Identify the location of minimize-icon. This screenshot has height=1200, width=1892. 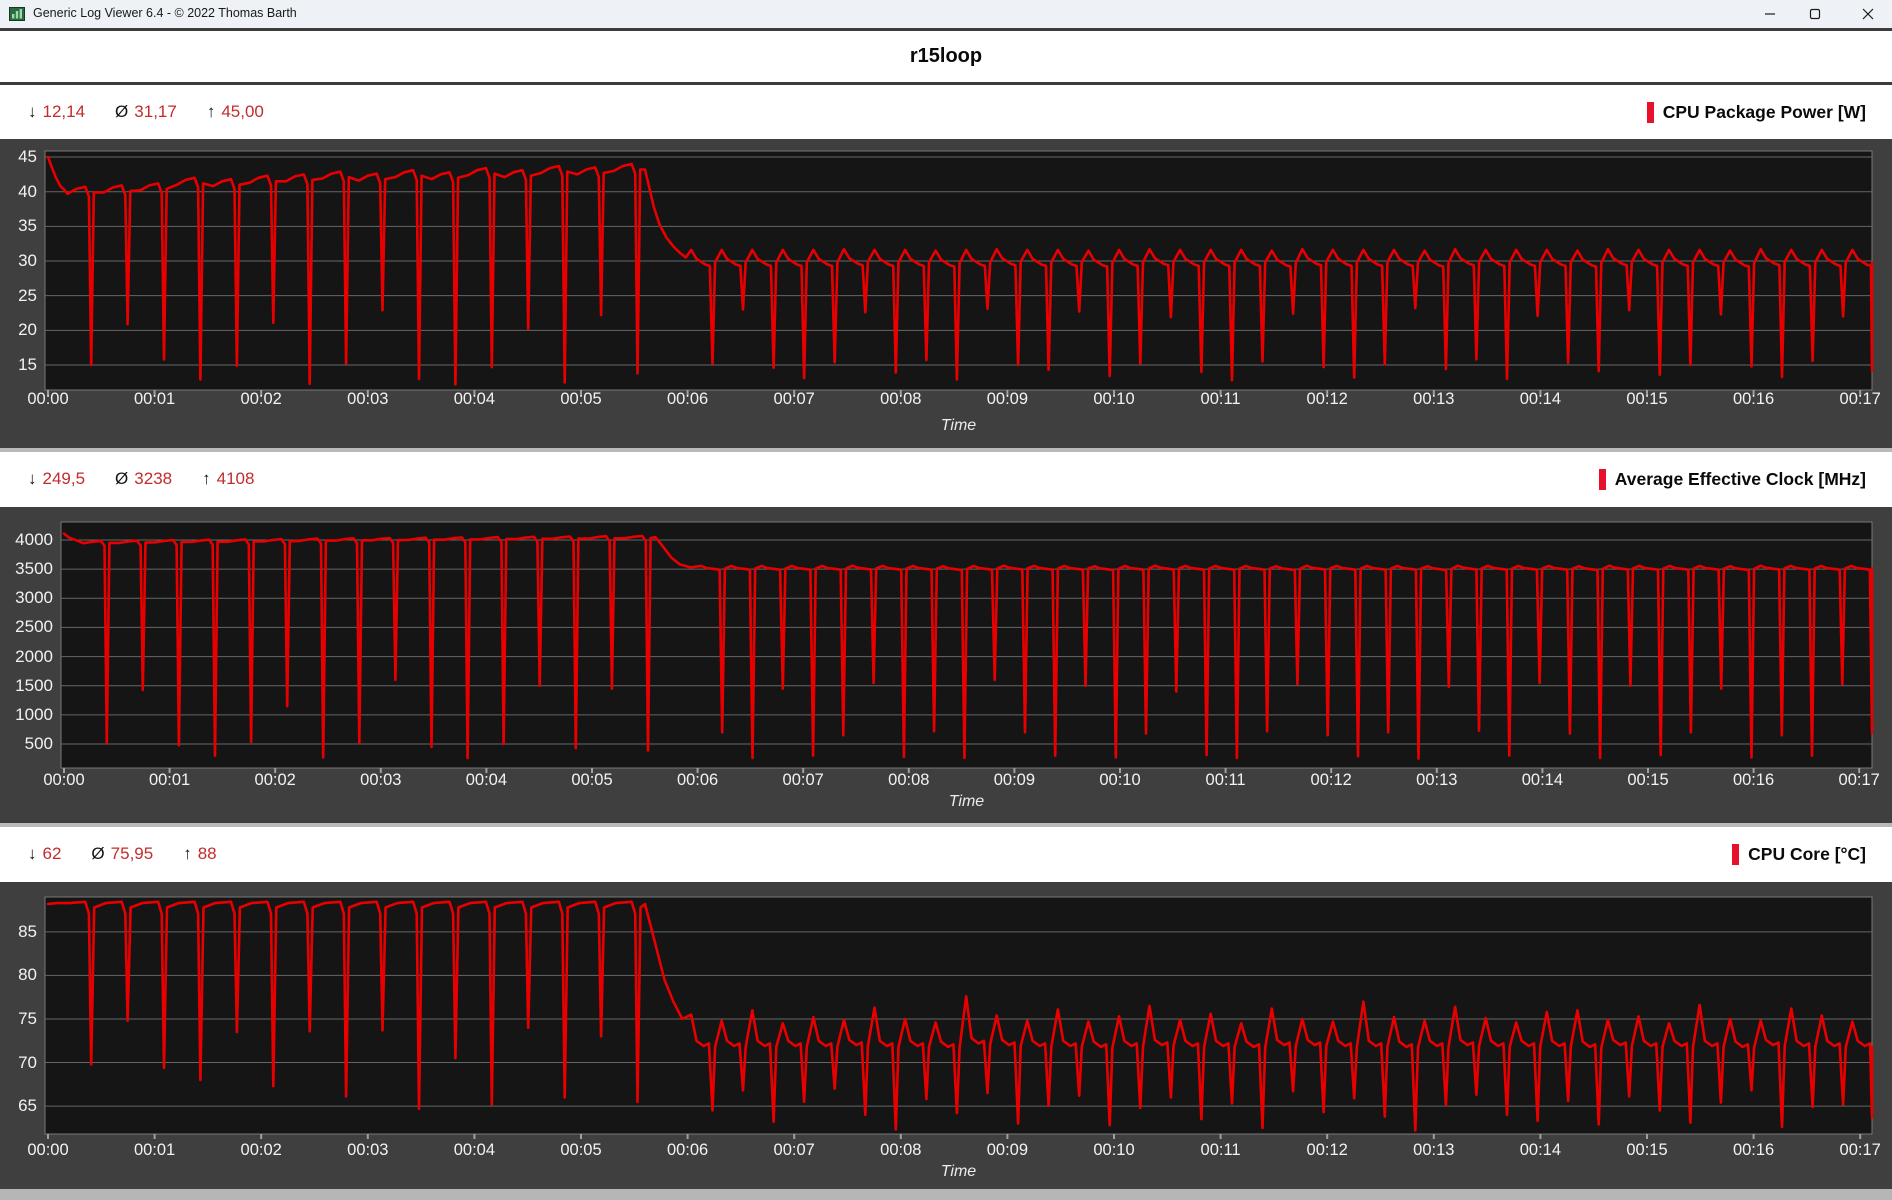
(1770, 14).